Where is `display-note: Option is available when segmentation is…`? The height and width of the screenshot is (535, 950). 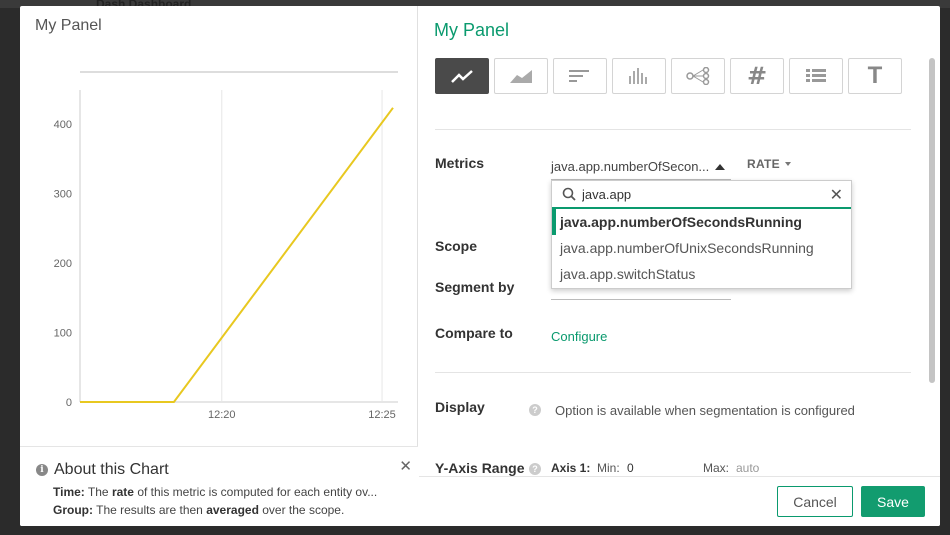 display-note: Option is available when segmentation is… is located at coordinates (705, 410).